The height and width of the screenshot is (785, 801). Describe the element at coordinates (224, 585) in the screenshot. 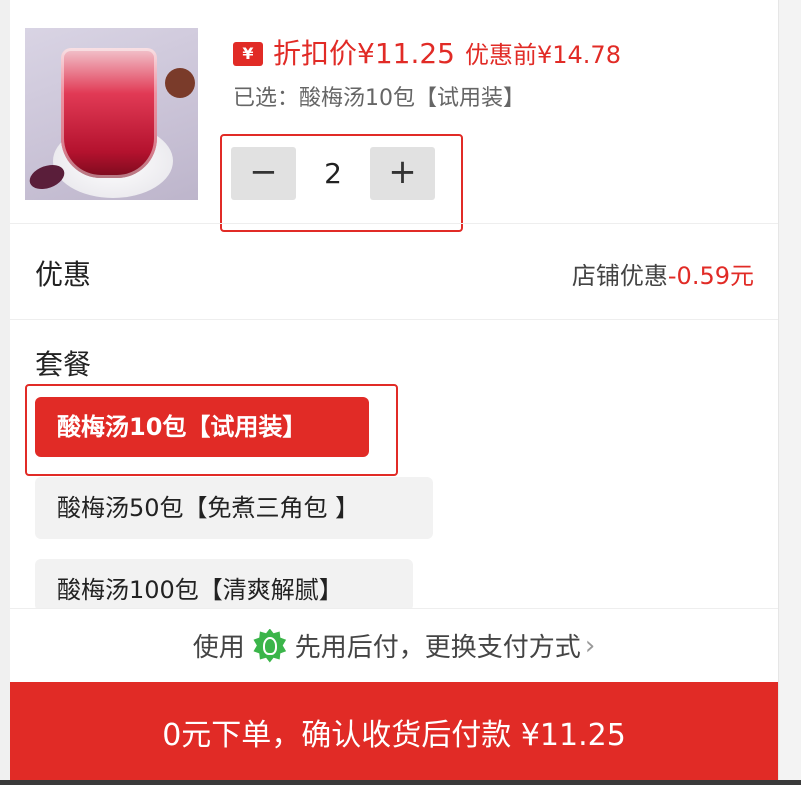

I see `package-option: 酸梅汤100包【清爽解腻】` at that location.